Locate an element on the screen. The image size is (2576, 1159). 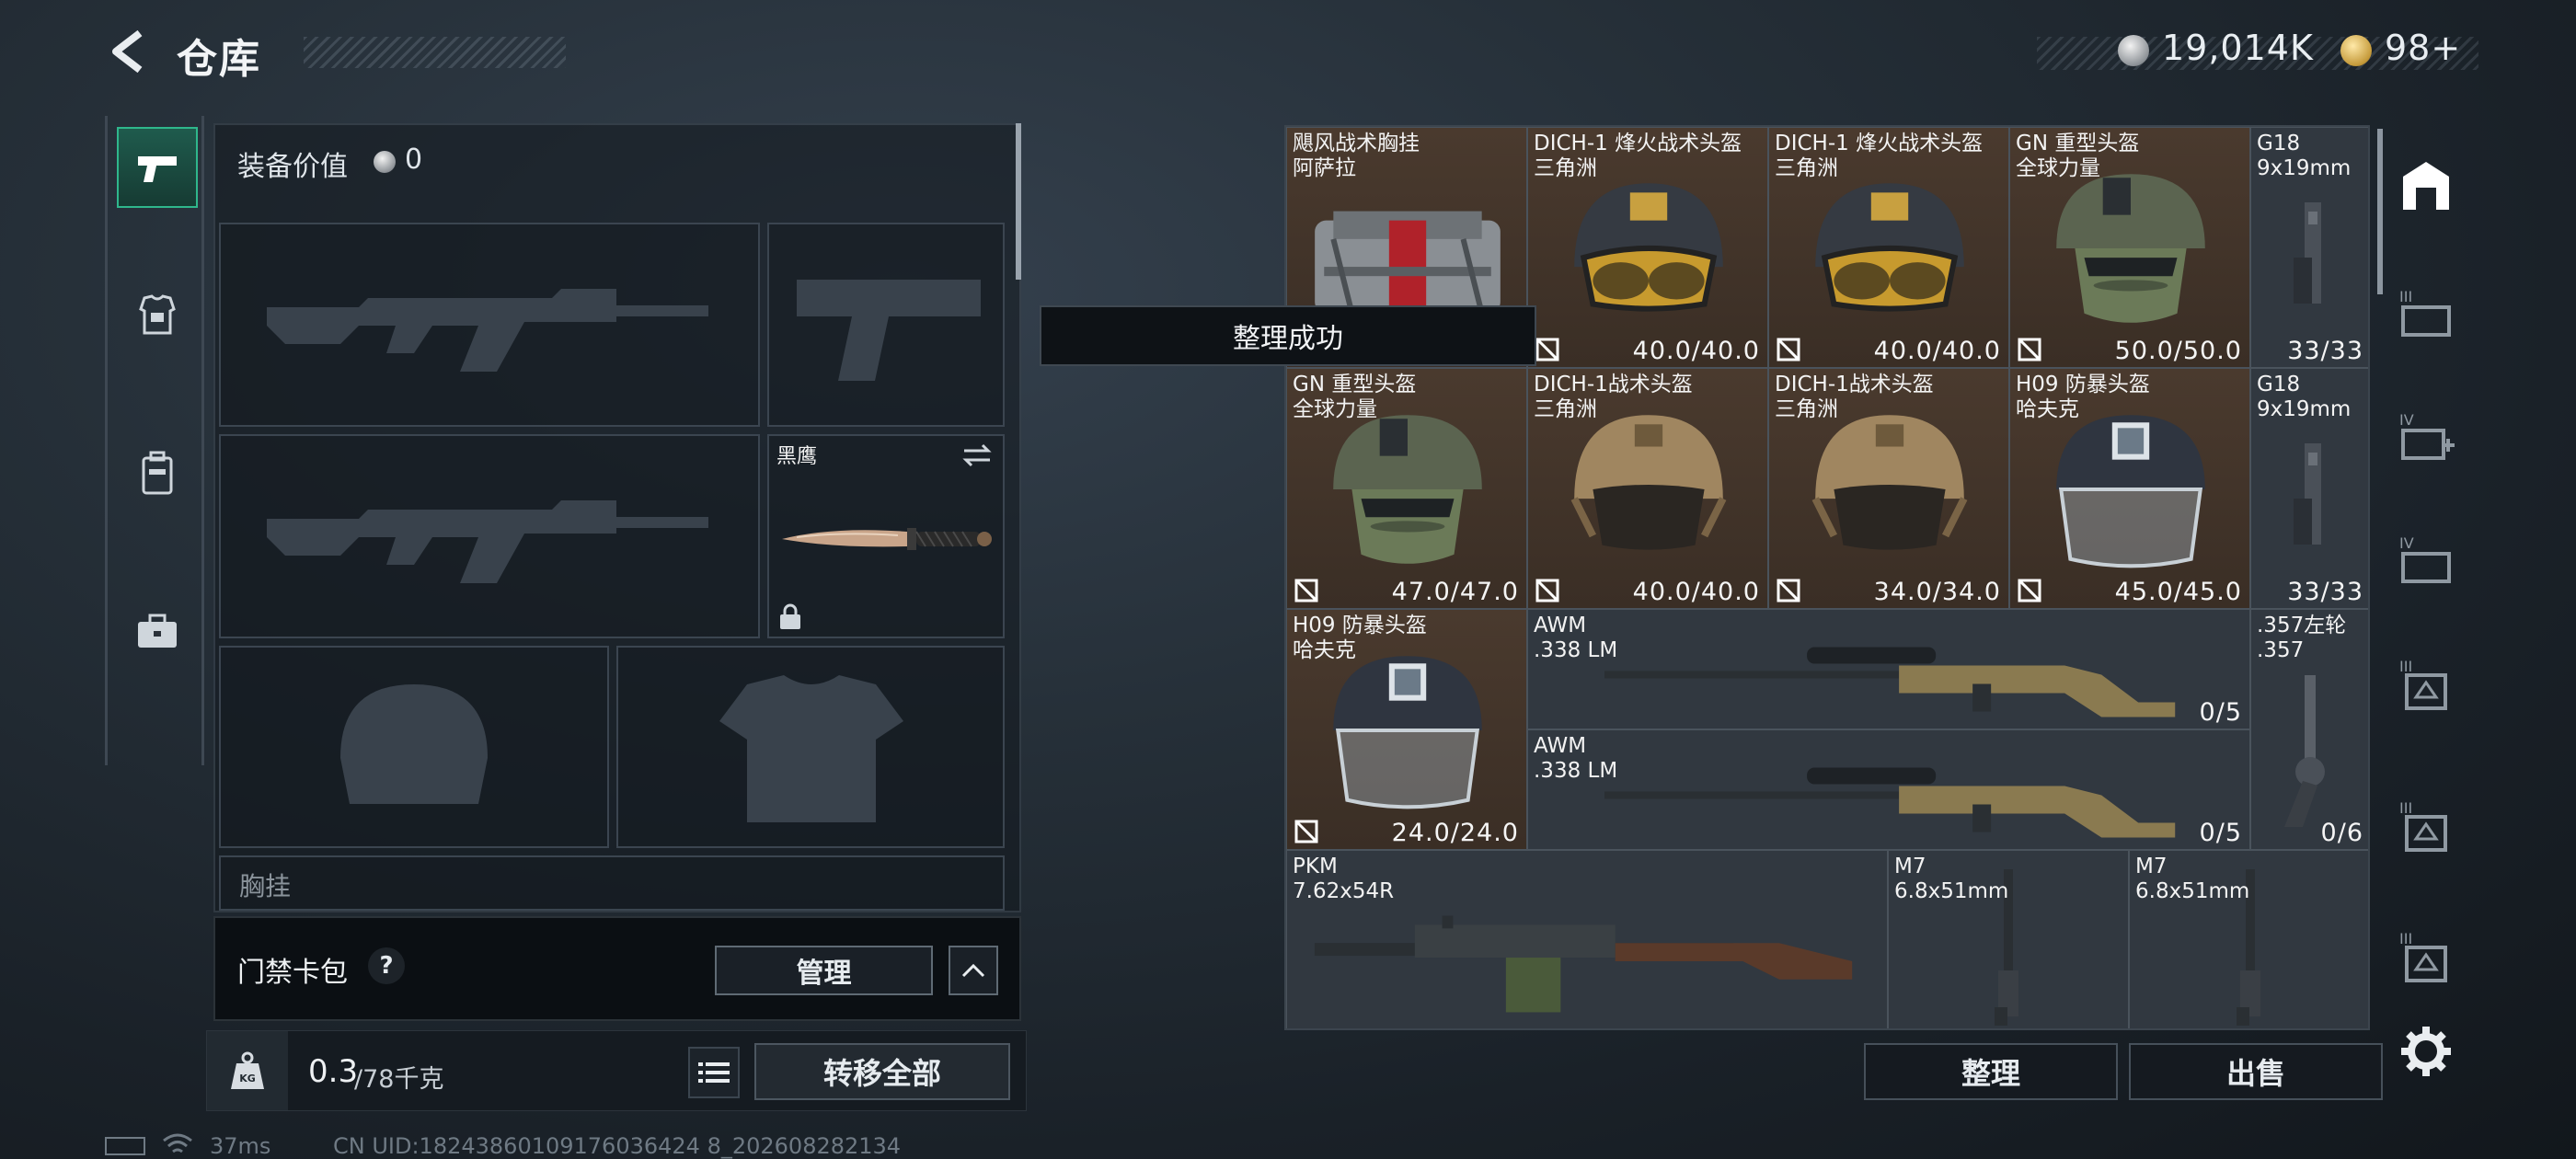
collapse-button is located at coordinates (974, 970).